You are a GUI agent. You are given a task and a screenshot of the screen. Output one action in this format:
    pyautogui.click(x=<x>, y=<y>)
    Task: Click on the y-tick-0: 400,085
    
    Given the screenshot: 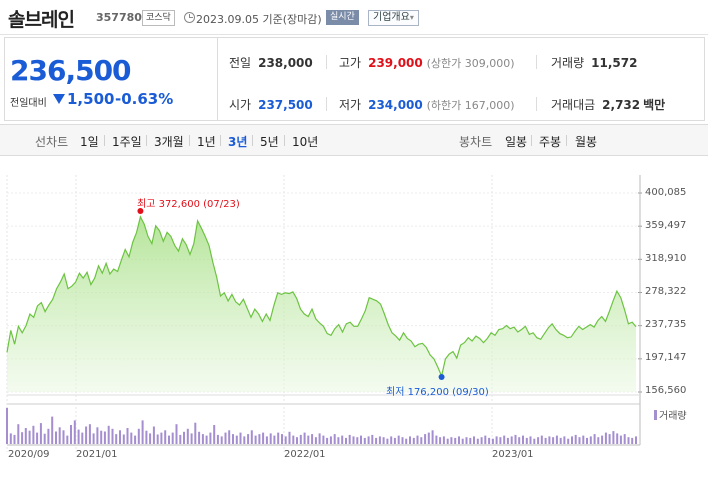 What is the action you would take?
    pyautogui.click(x=666, y=192)
    